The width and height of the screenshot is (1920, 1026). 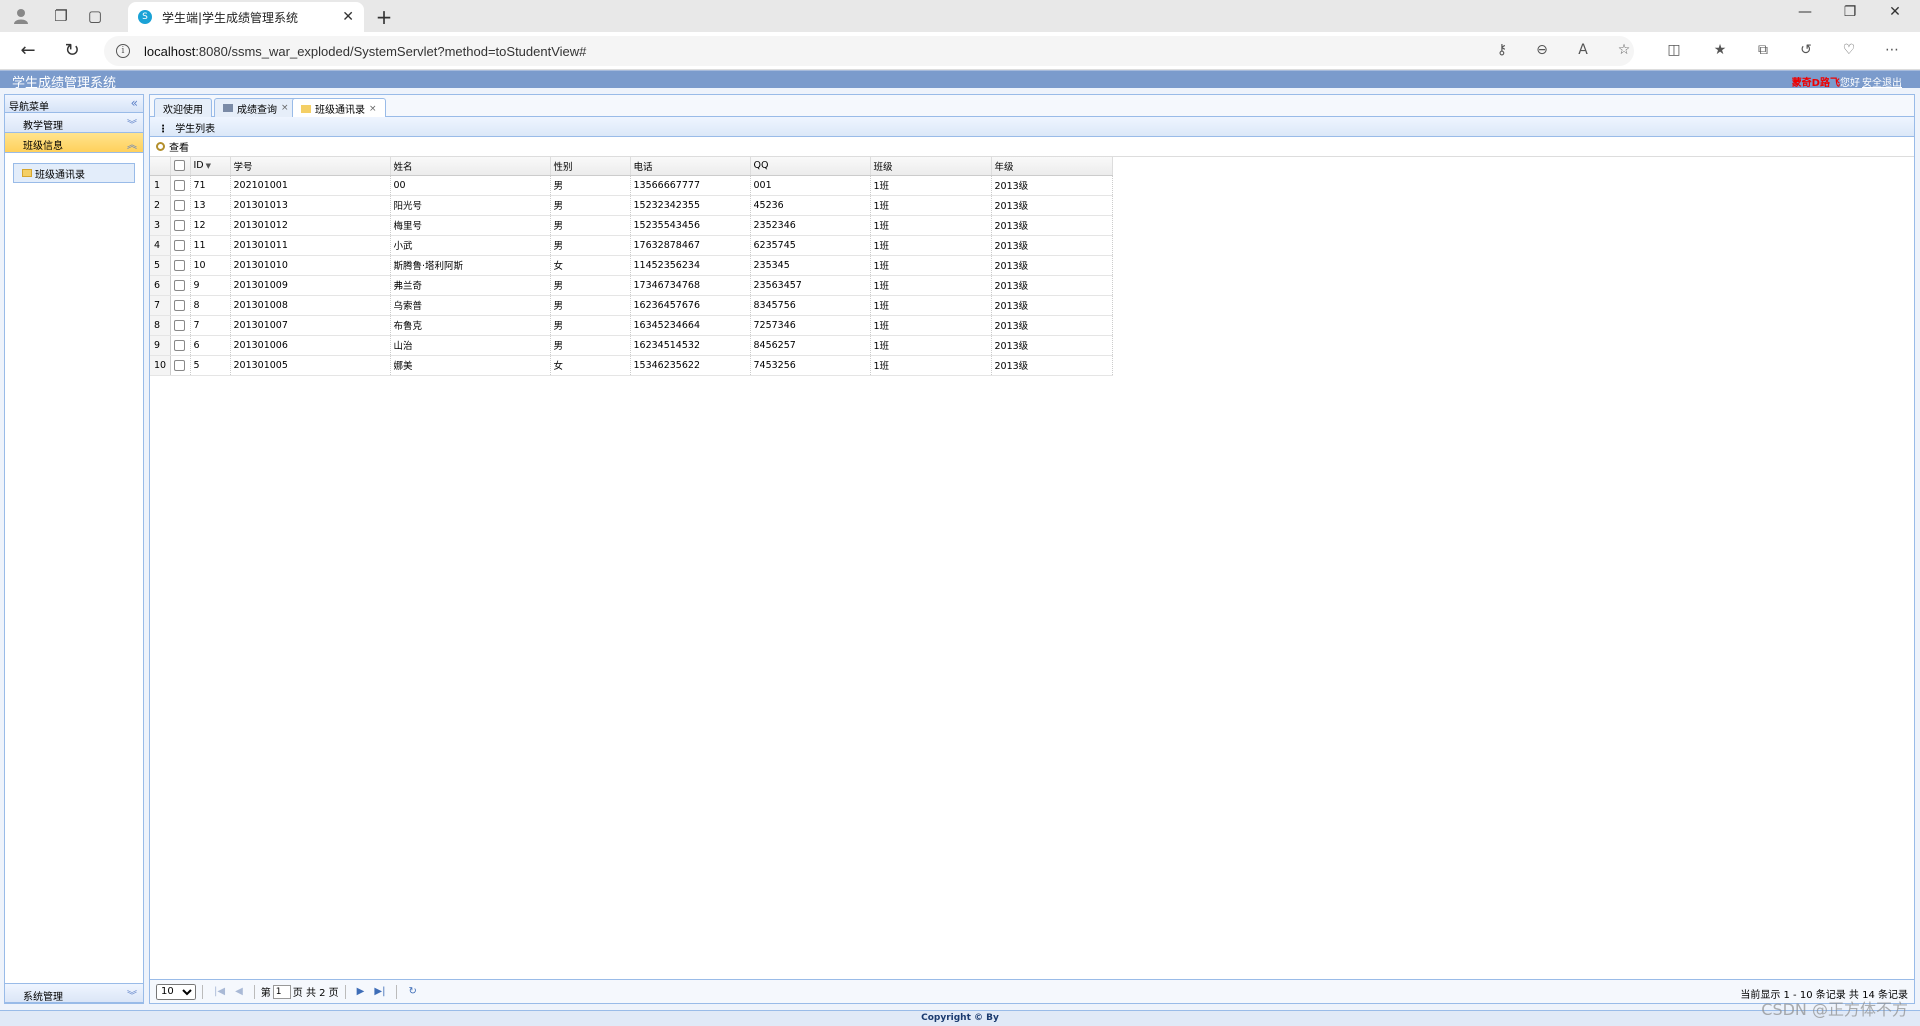 I want to click on expand-down-icon: ︾, so click(x=132, y=996).